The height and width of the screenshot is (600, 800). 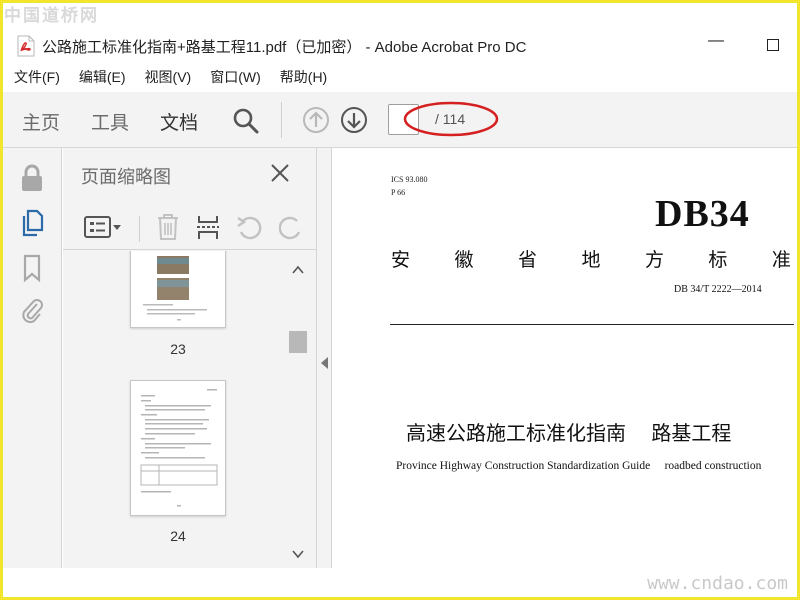 What do you see at coordinates (175, 288) in the screenshot?
I see `page-23-preview` at bounding box center [175, 288].